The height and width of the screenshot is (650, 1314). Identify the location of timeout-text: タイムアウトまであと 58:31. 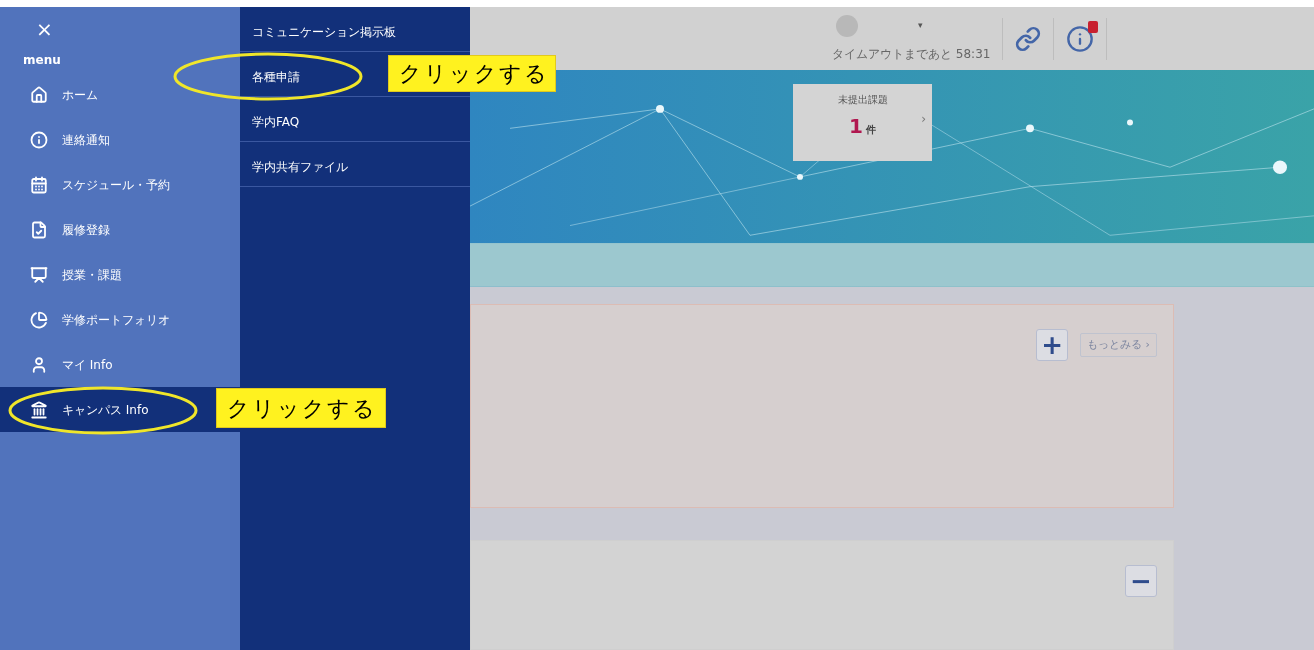
(911, 54).